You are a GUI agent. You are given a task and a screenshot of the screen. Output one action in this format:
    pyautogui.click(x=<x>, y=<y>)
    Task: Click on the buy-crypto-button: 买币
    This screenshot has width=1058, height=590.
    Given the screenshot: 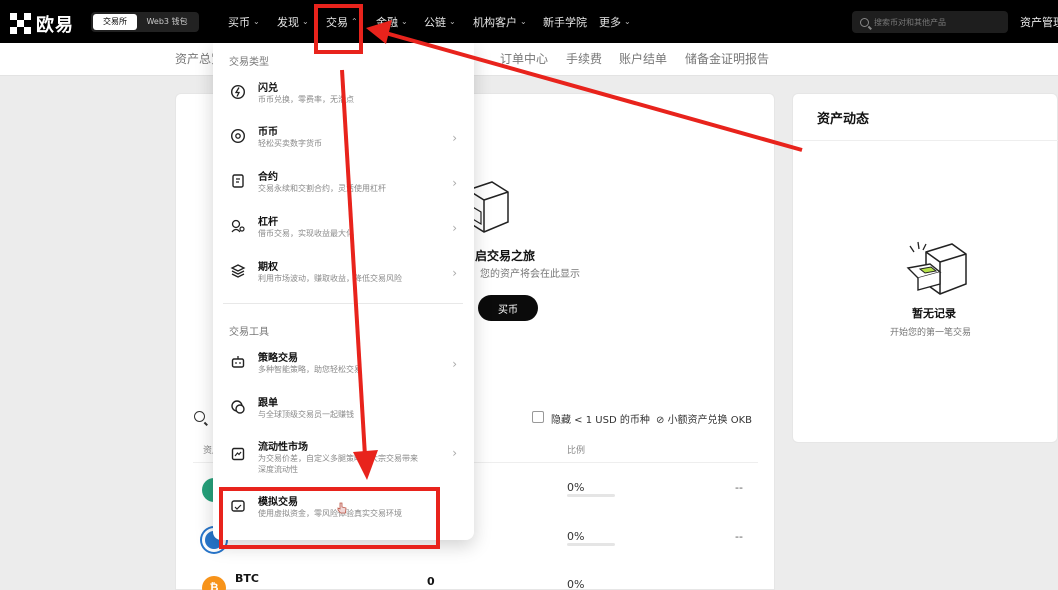 What is the action you would take?
    pyautogui.click(x=508, y=308)
    